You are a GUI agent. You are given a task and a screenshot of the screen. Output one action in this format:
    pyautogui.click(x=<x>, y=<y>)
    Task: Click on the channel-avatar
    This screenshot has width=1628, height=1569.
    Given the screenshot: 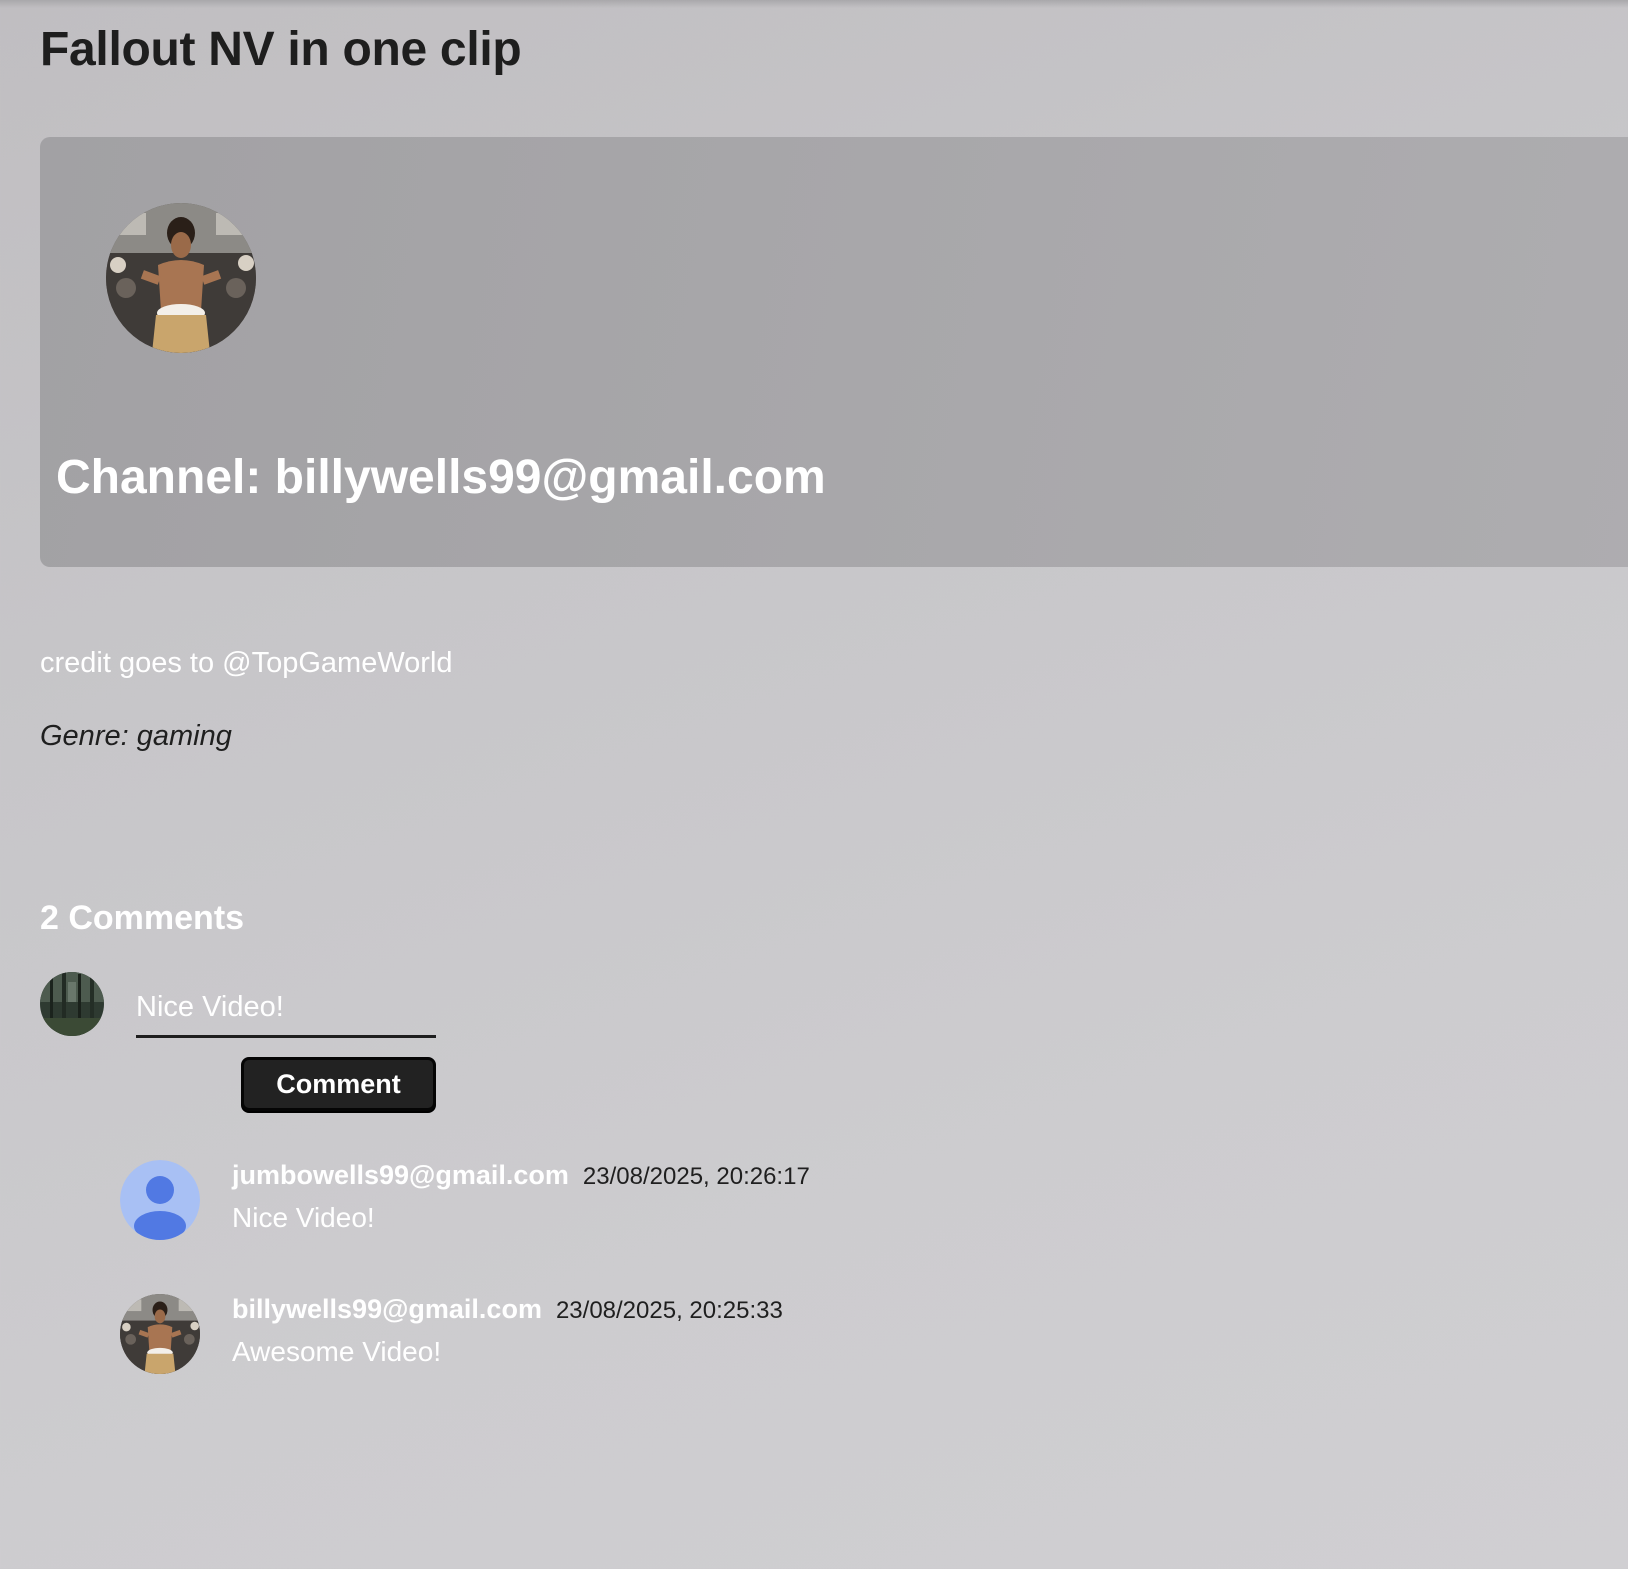 What is the action you would take?
    pyautogui.click(x=181, y=278)
    